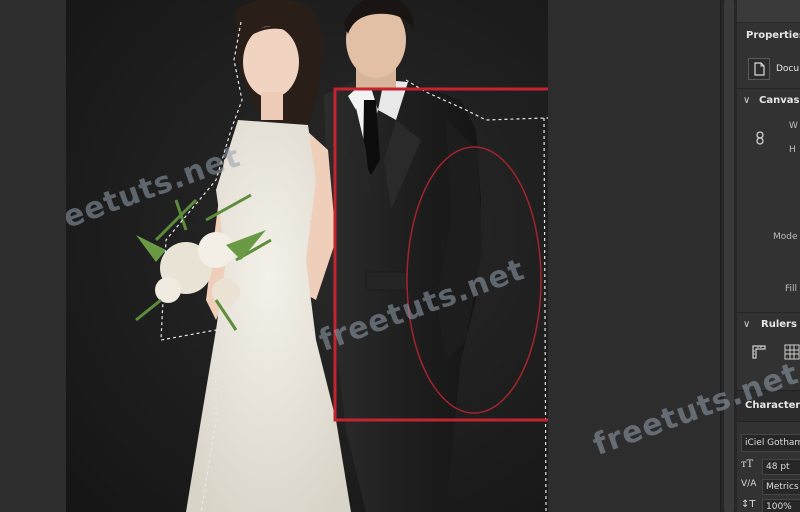  What do you see at coordinates (749, 484) in the screenshot?
I see `kerning-icon: V/A` at bounding box center [749, 484].